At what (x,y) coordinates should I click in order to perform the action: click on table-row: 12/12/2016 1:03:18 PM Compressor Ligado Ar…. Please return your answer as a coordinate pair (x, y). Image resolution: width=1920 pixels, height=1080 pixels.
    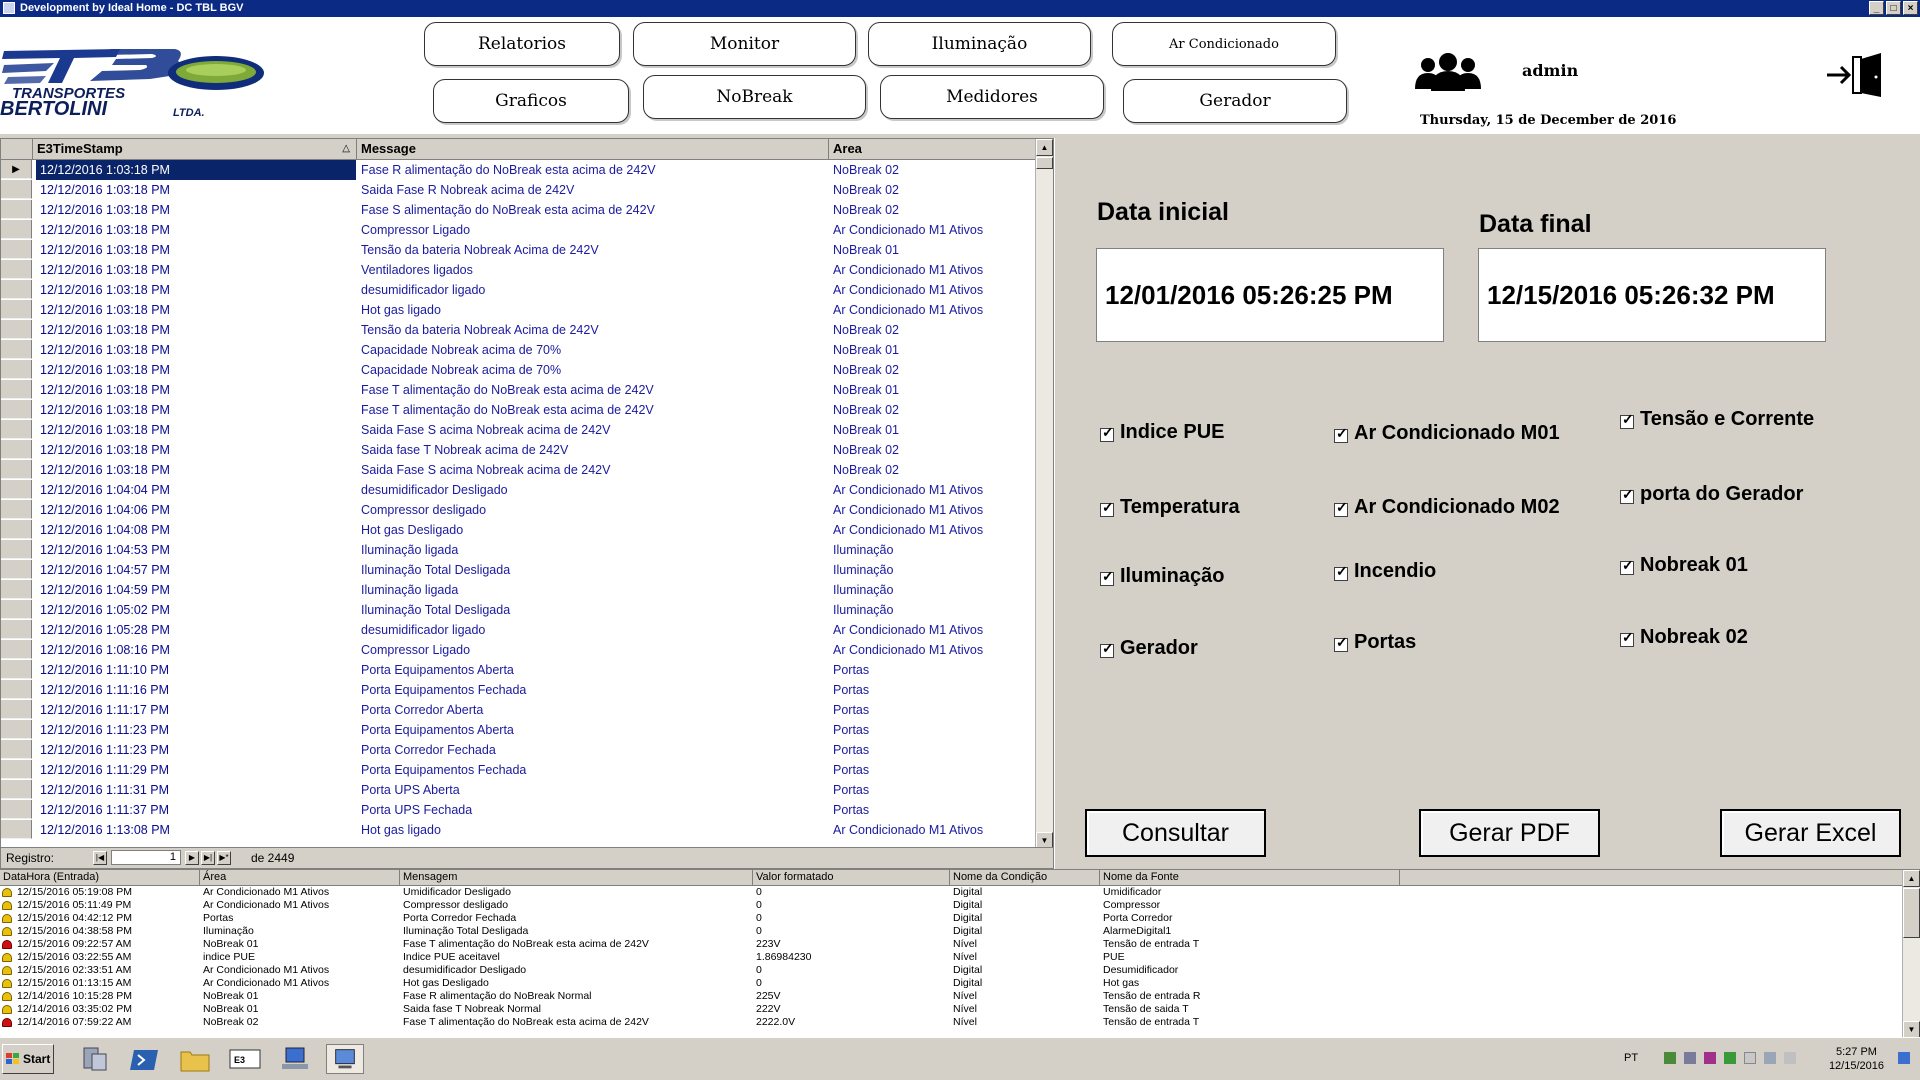
    Looking at the image, I should click on (518, 230).